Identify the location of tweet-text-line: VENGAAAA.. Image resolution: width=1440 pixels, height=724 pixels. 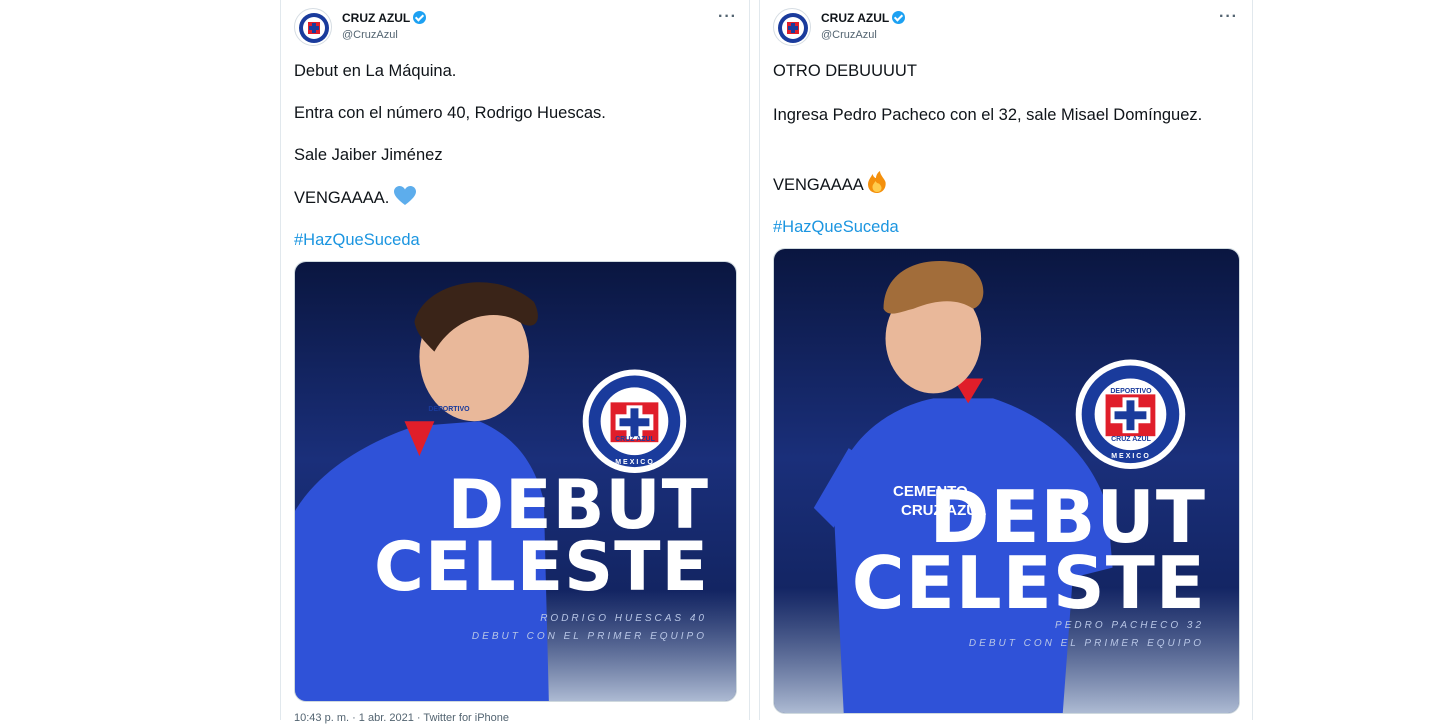
(514, 199).